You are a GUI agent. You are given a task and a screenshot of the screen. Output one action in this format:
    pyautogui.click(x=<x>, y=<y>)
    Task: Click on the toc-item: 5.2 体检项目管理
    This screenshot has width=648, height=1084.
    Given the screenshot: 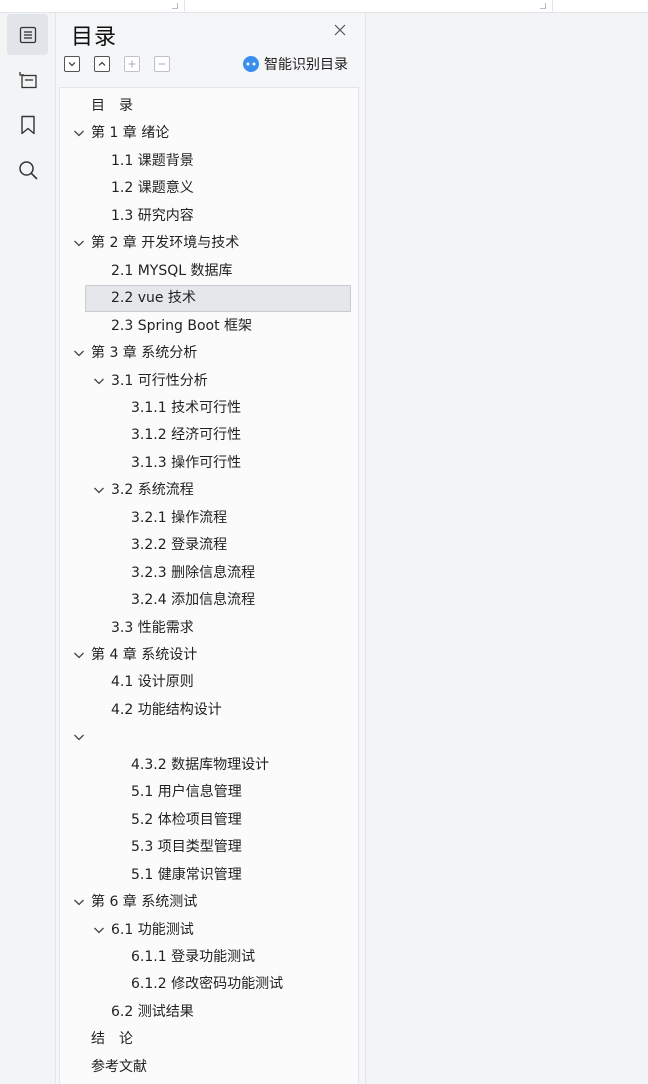 What is the action you would take?
    pyautogui.click(x=209, y=820)
    